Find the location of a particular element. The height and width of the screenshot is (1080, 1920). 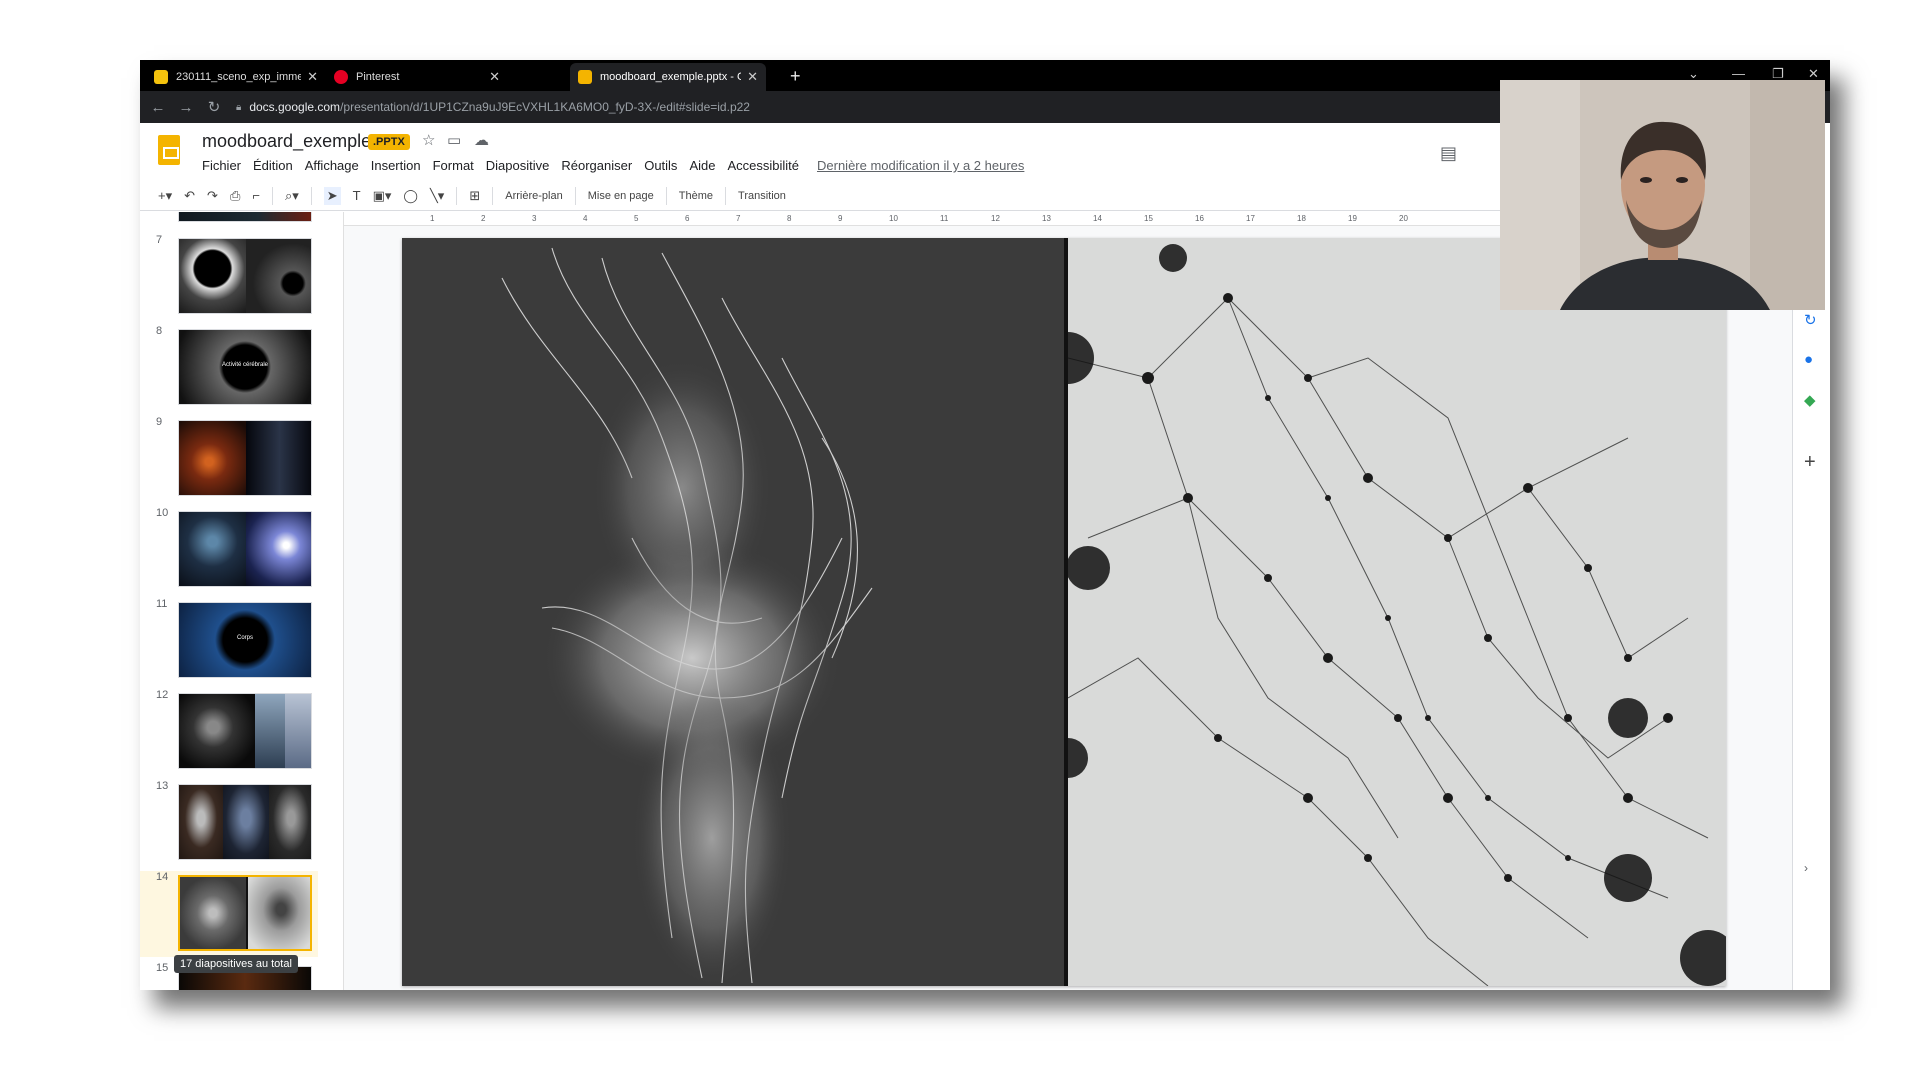

tasks-icon: ↻ is located at coordinates (1810, 320).